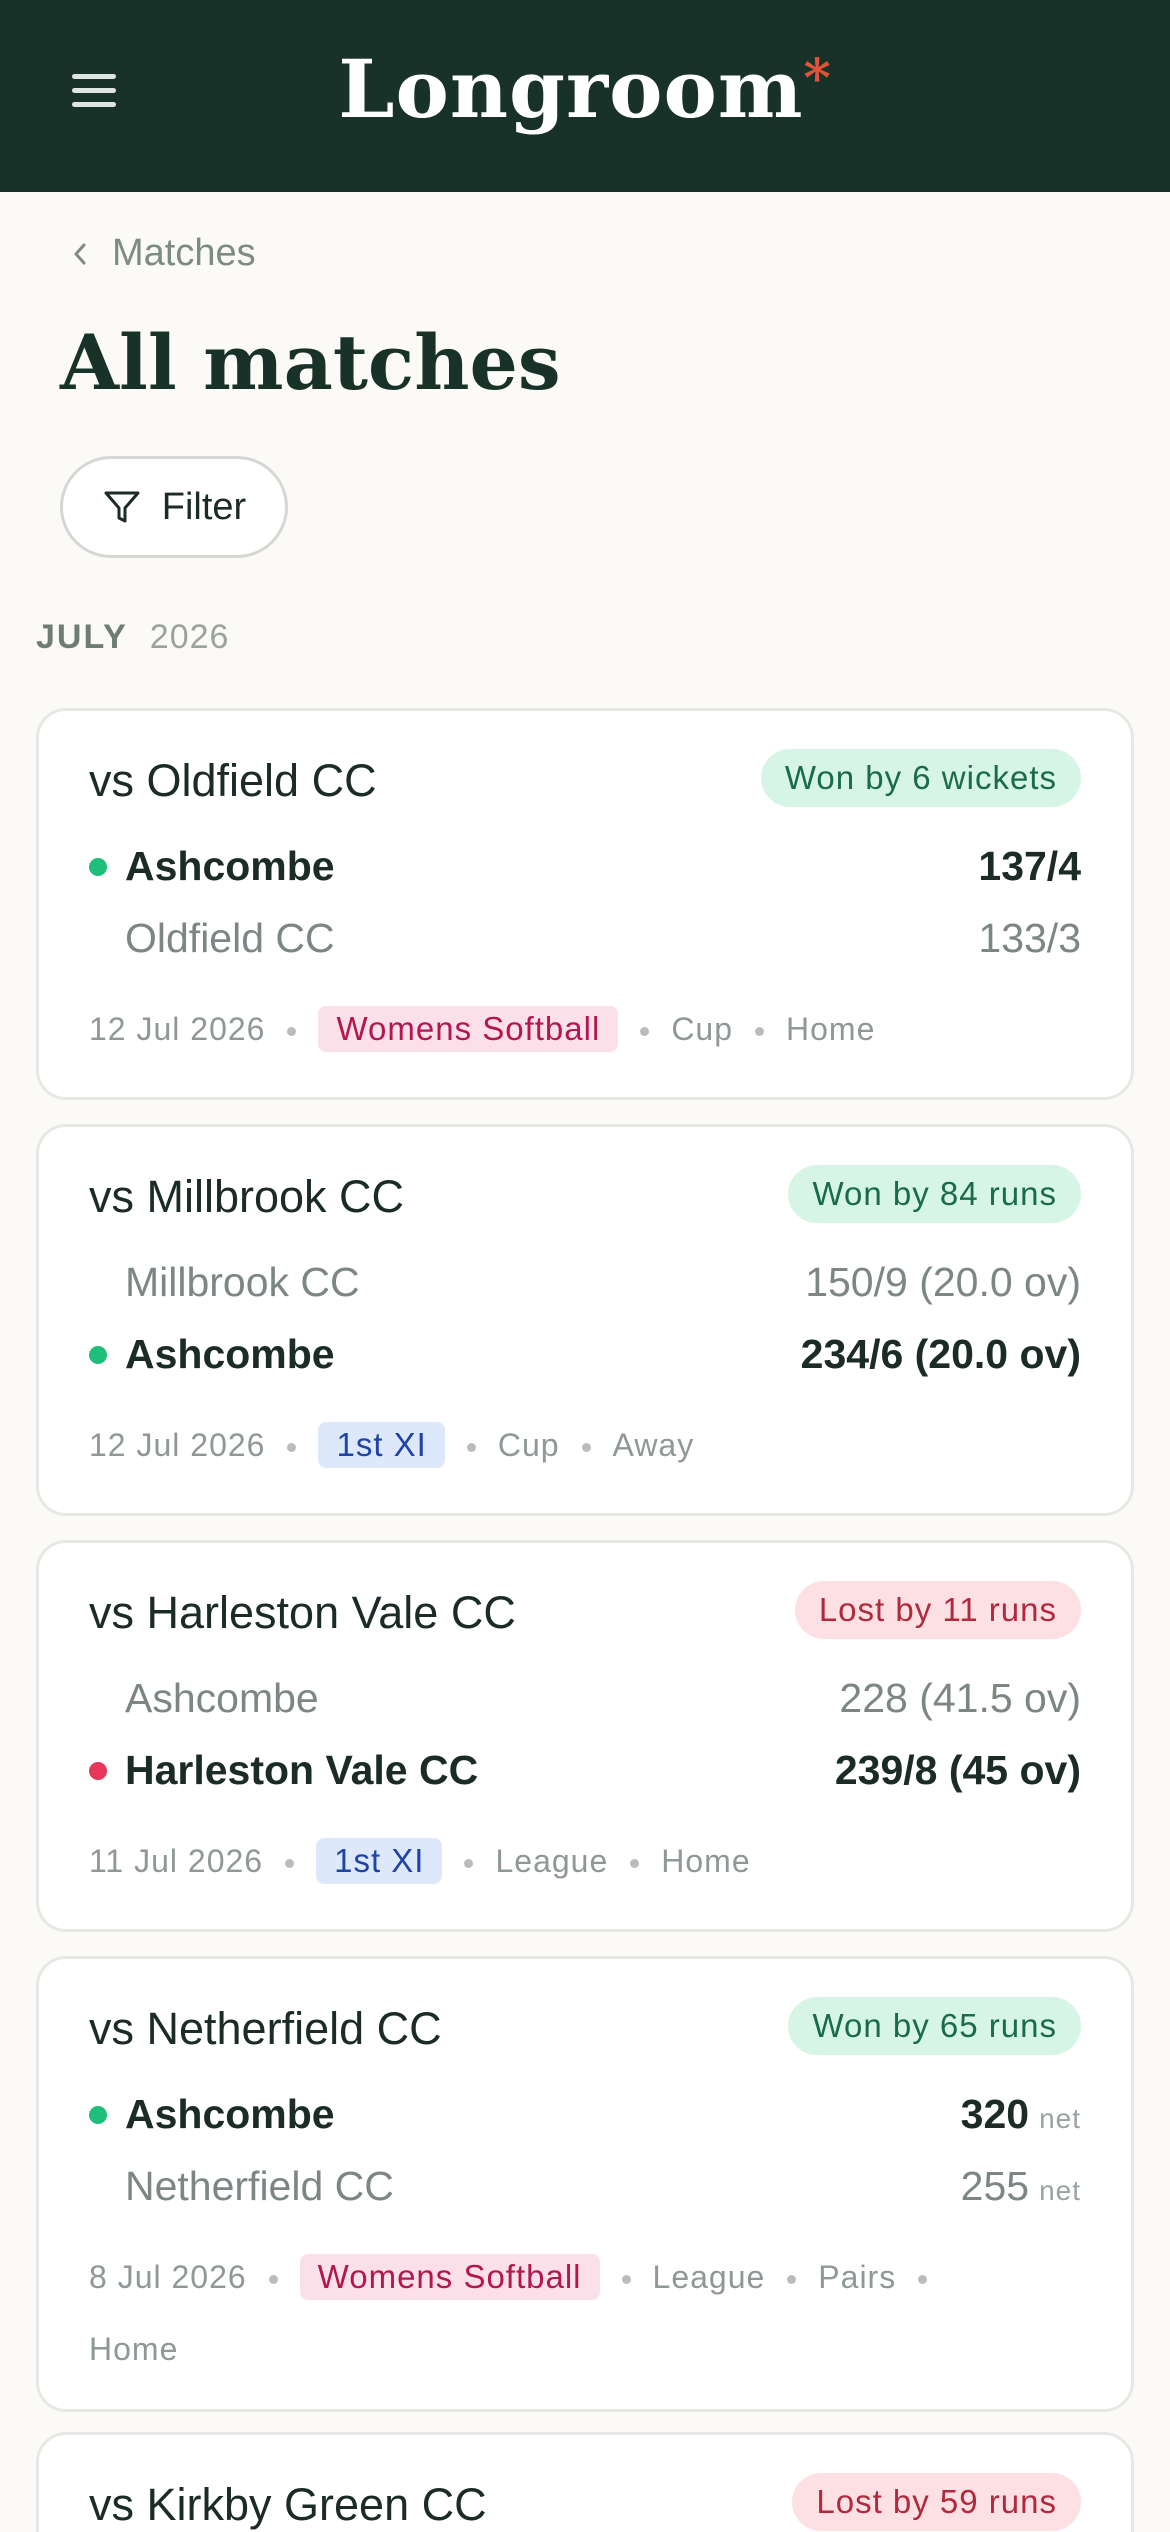 The width and height of the screenshot is (1170, 2532). What do you see at coordinates (310, 362) in the screenshot?
I see `page-title: All matches` at bounding box center [310, 362].